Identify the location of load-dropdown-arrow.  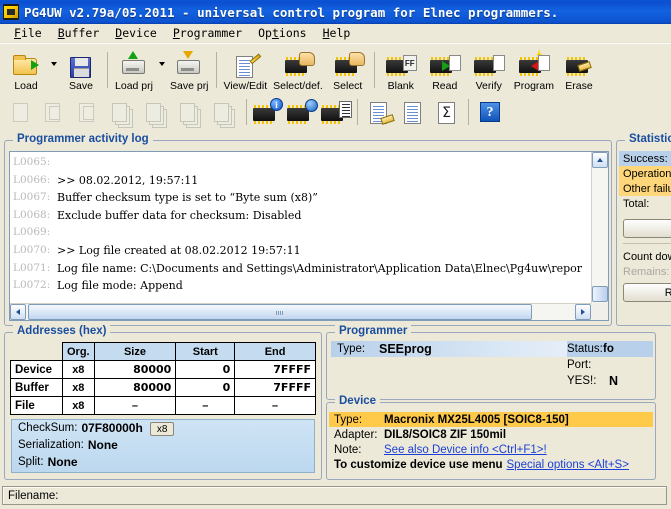
(53, 70).